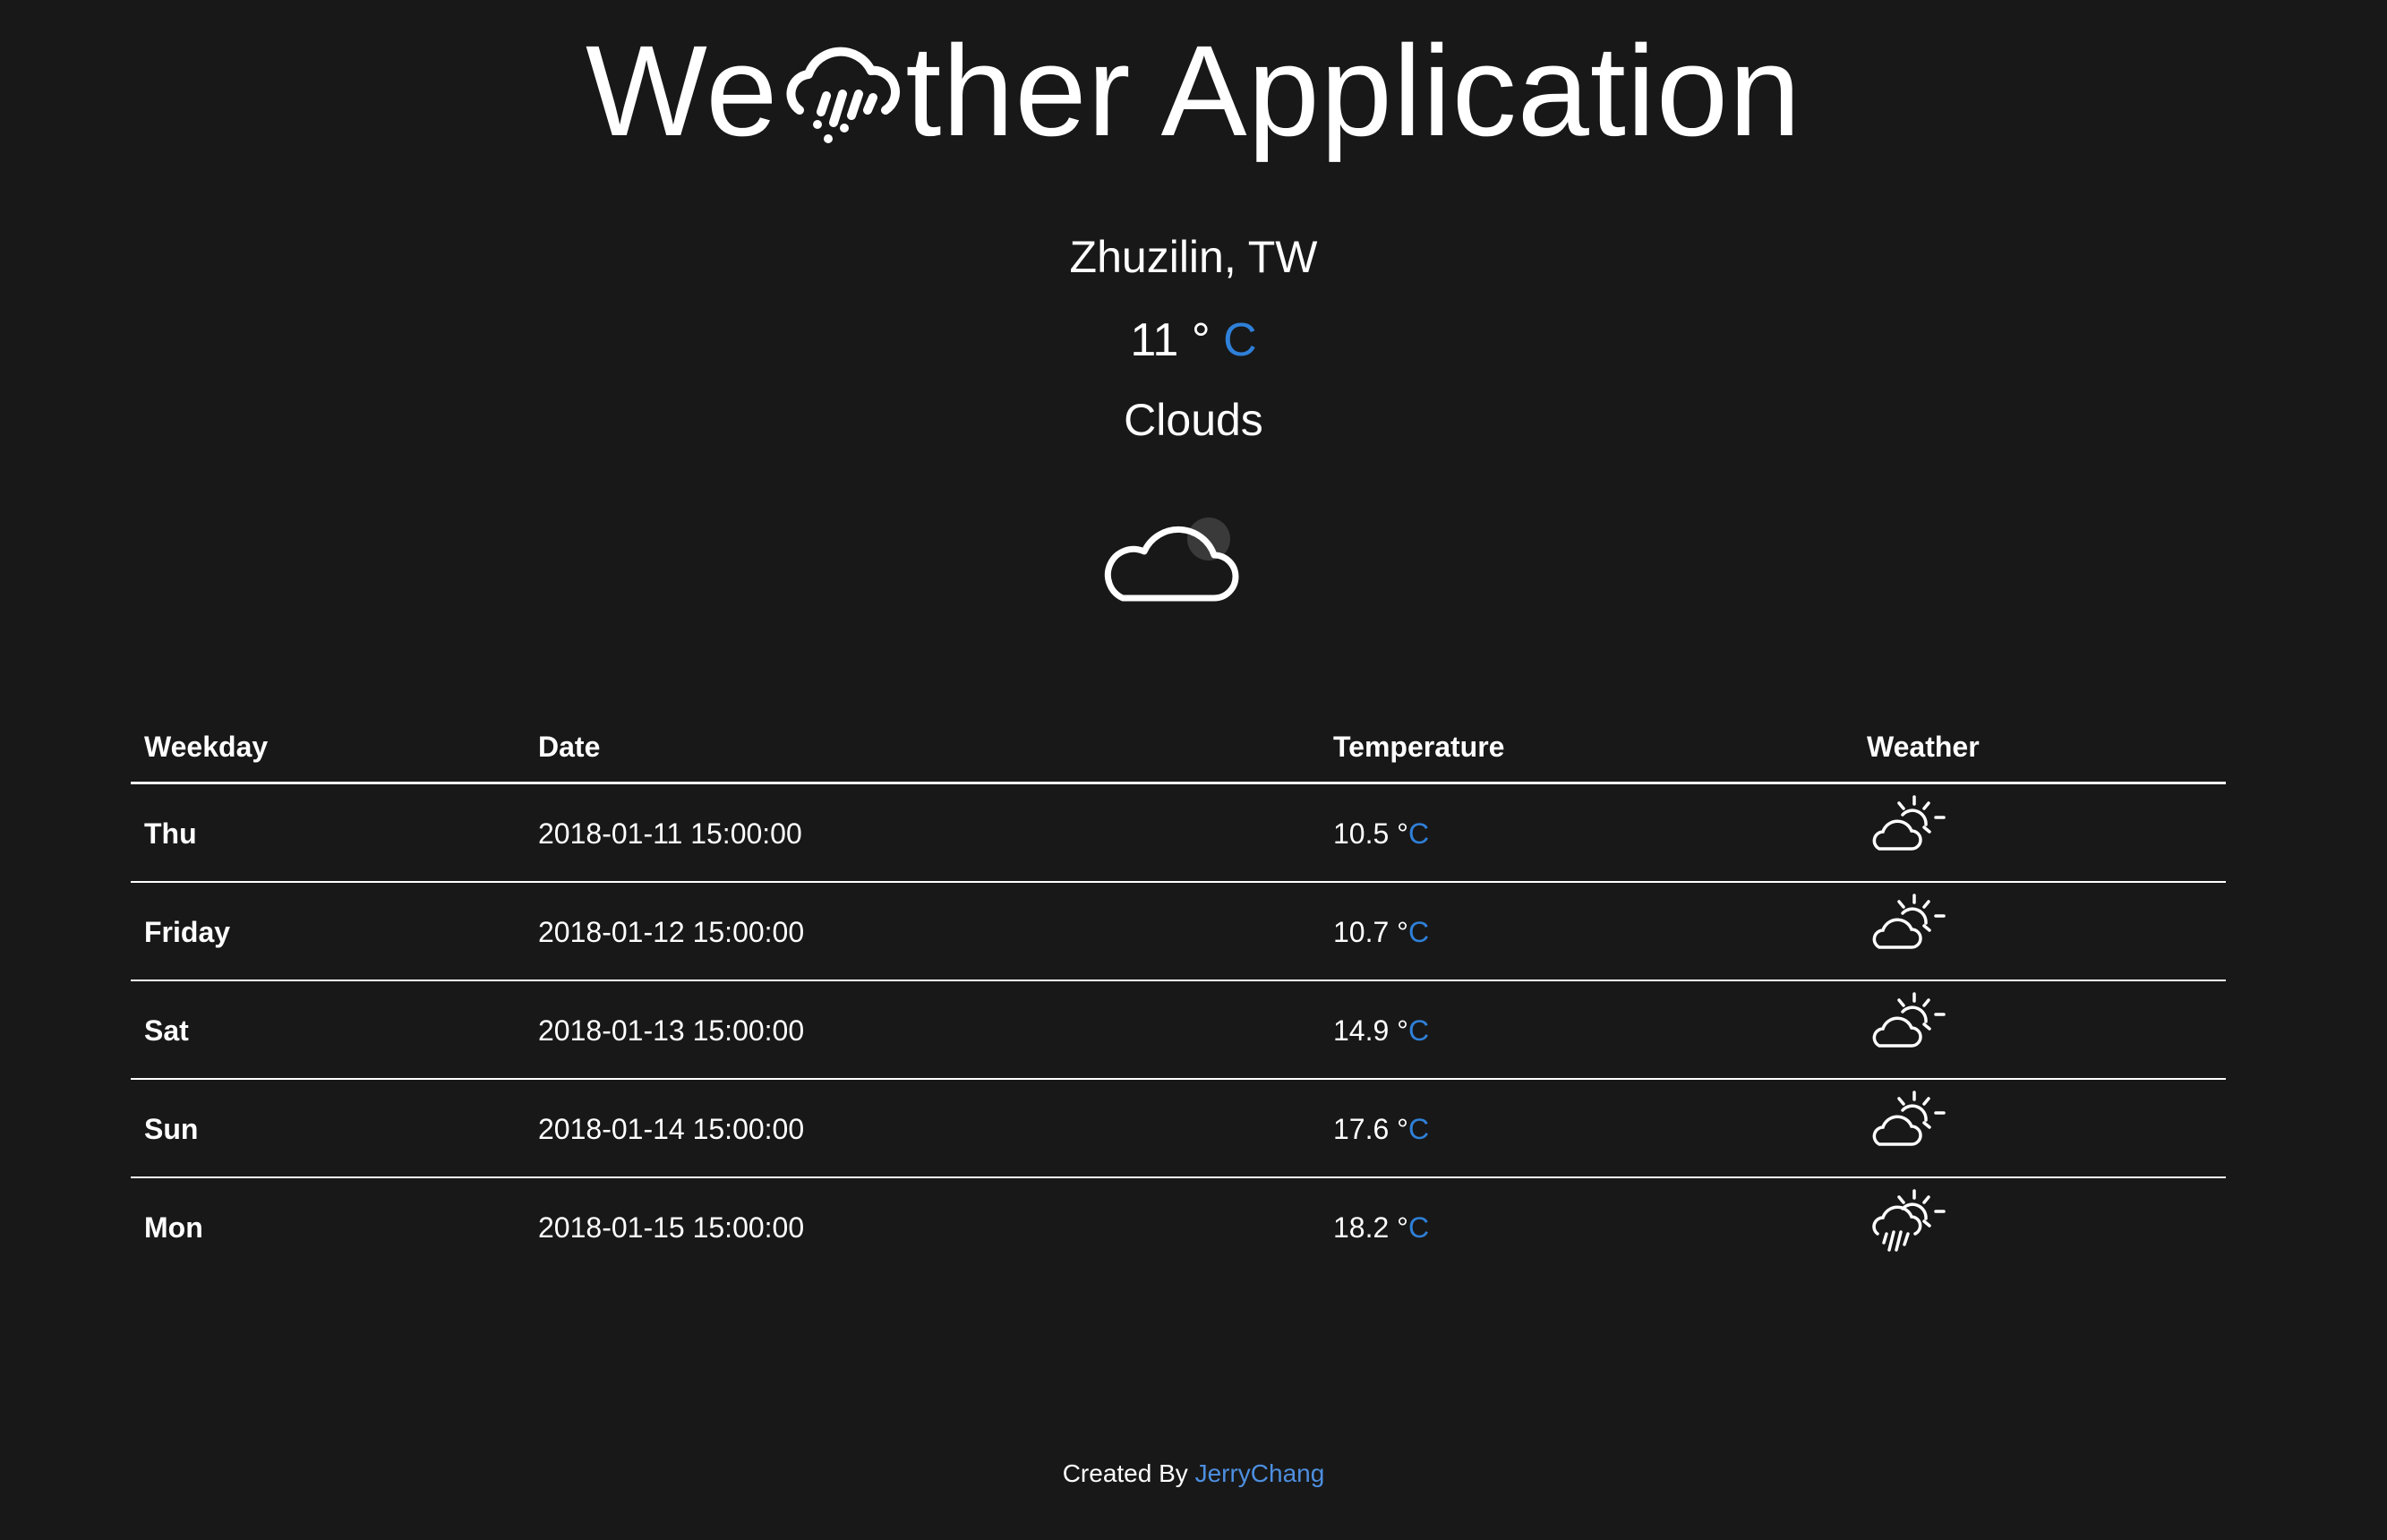 Image resolution: width=2387 pixels, height=1540 pixels. I want to click on row-weekday: Mon, so click(173, 1227).